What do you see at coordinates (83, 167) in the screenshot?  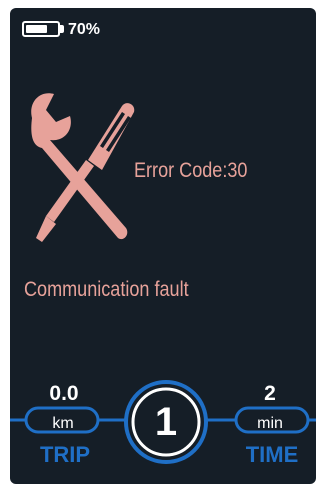 I see `wrench-screwdriver-icon` at bounding box center [83, 167].